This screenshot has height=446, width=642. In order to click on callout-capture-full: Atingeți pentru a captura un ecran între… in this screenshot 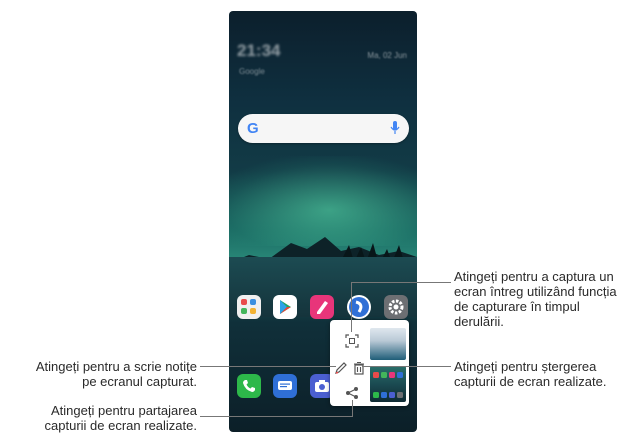, I will do `click(535, 299)`.